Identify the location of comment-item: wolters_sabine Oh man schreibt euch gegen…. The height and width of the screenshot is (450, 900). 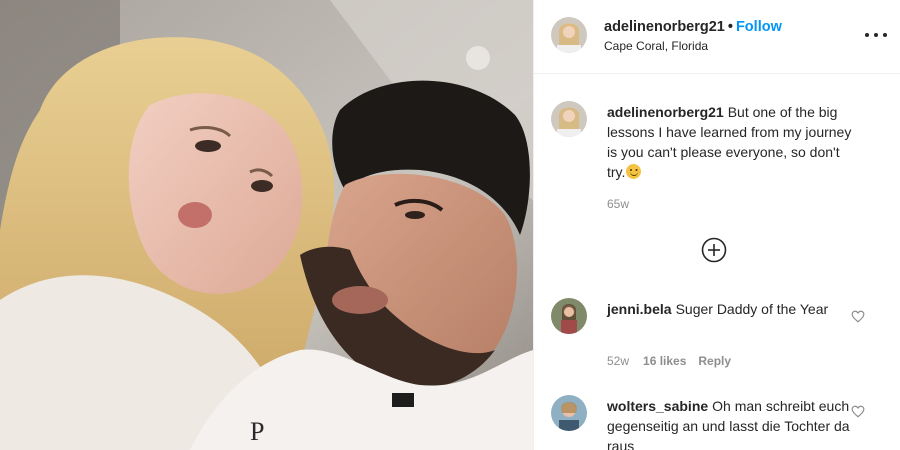
(717, 422).